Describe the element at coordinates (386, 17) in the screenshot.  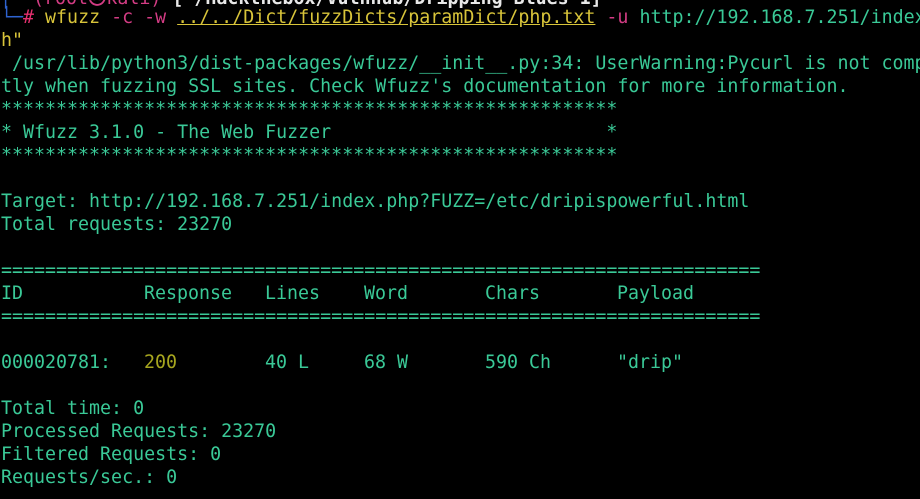
I see `wordlist-path: ../../Dict/fuzzDicts/paramDict/php.txt` at that location.